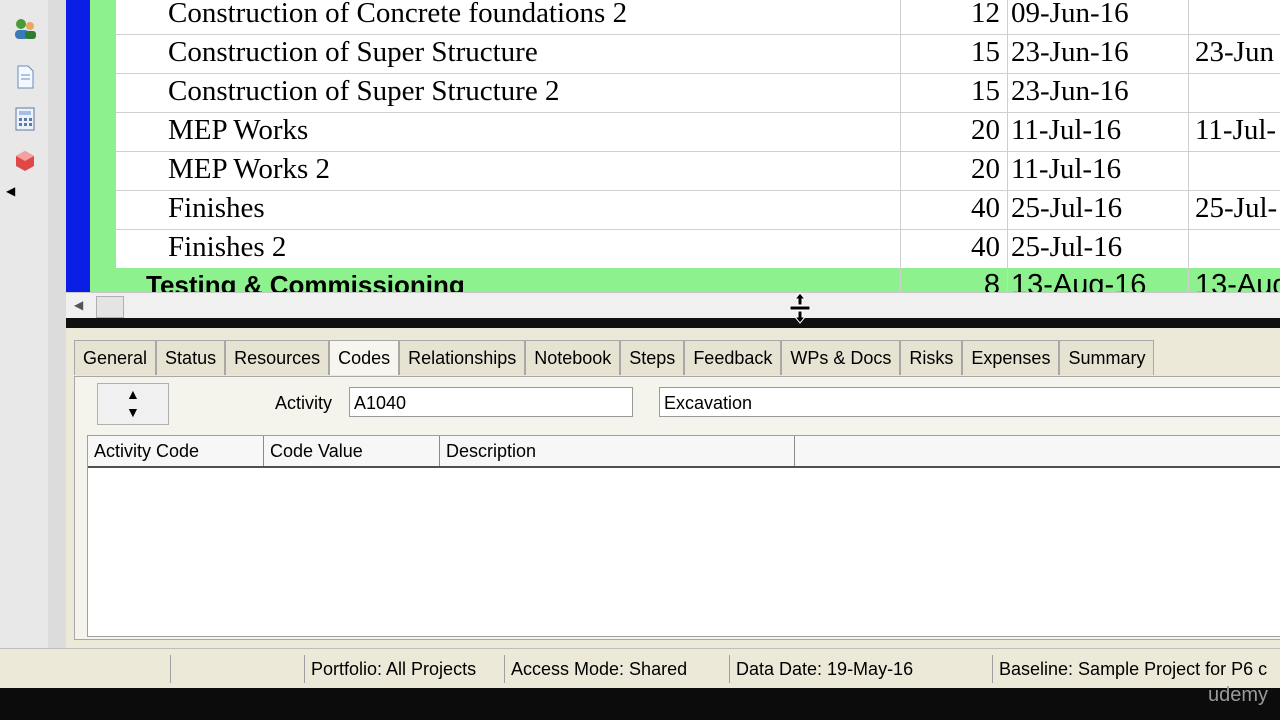 This screenshot has width=1280, height=720. What do you see at coordinates (176, 451) in the screenshot?
I see `column-header-activity-code: Activity Code` at bounding box center [176, 451].